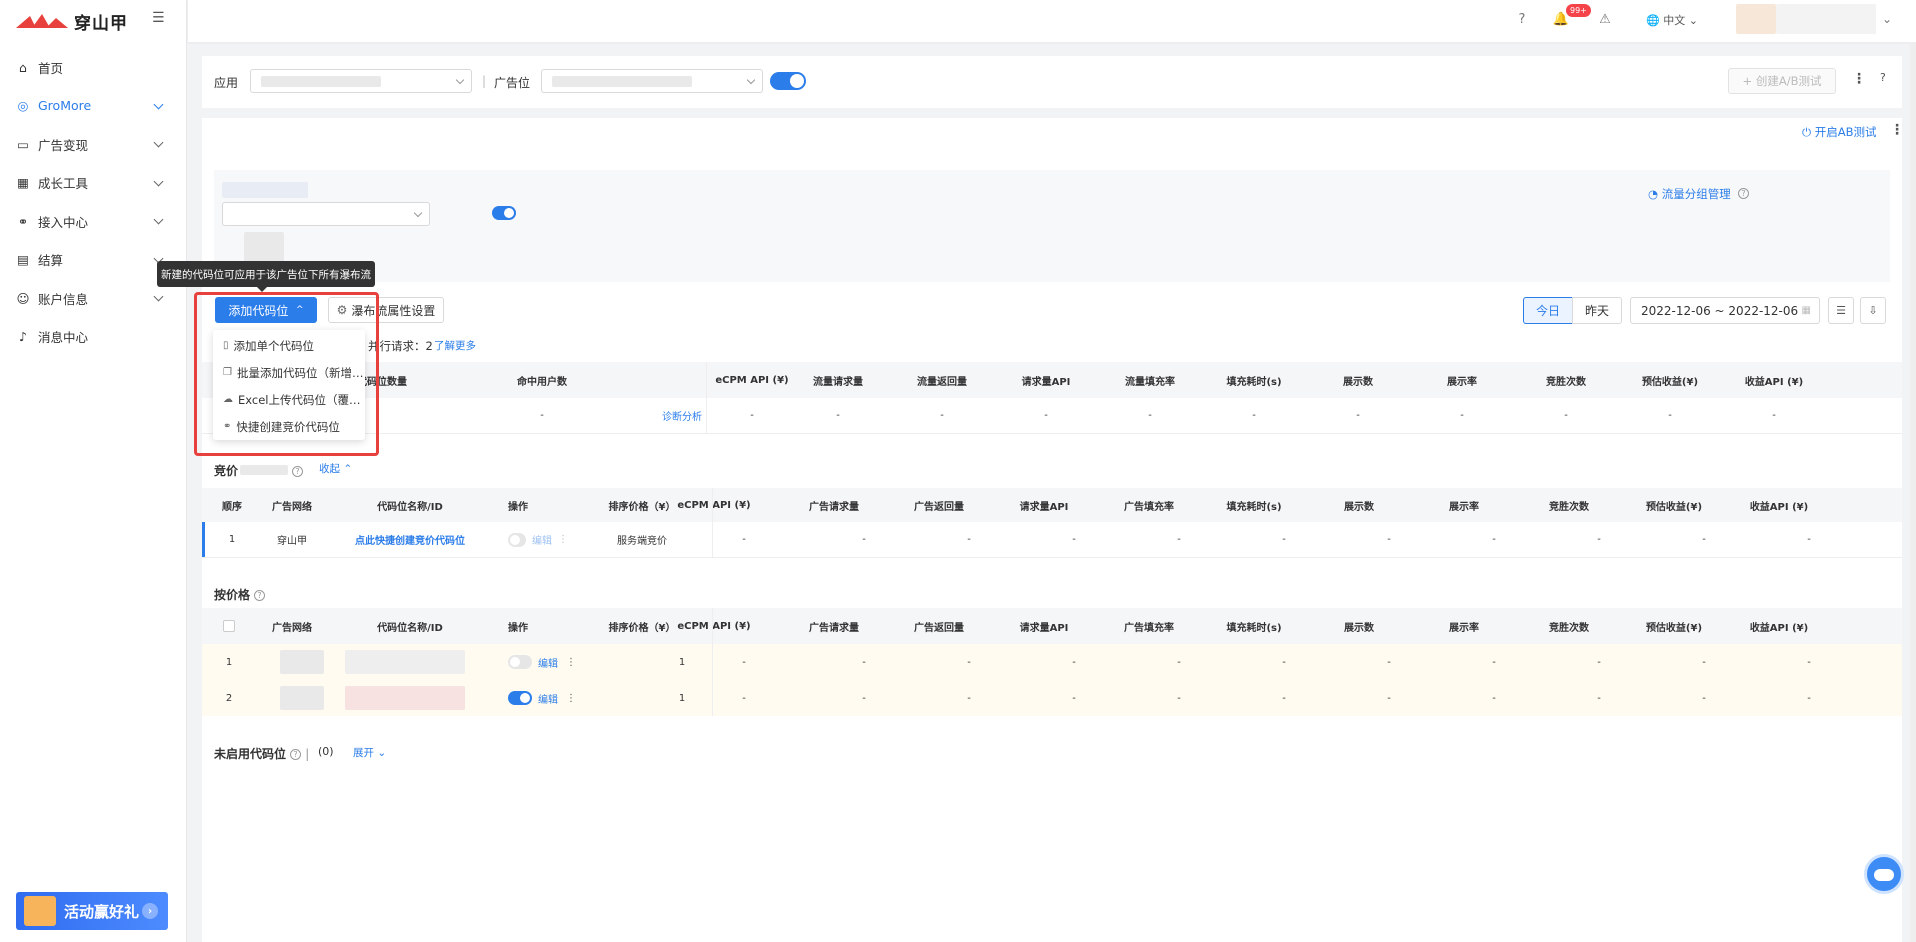 The image size is (1916, 942). Describe the element at coordinates (788, 81) in the screenshot. I see `adslot-toggle` at that location.